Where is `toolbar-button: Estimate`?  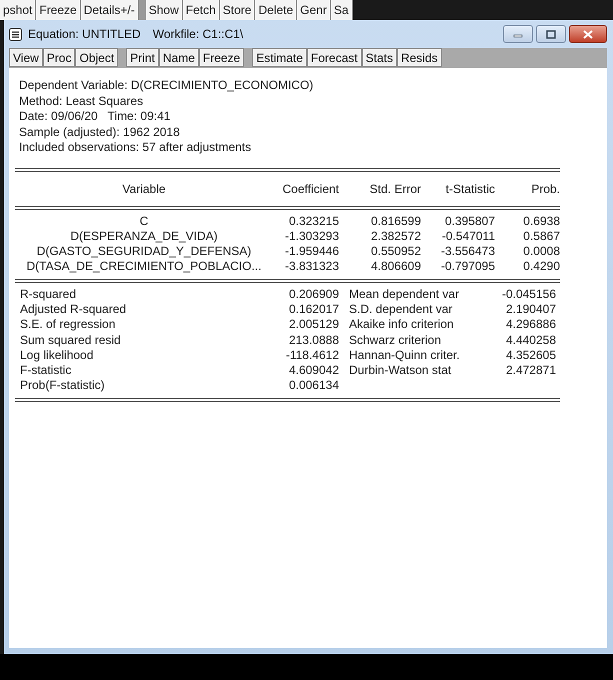
toolbar-button: Estimate is located at coordinates (279, 57).